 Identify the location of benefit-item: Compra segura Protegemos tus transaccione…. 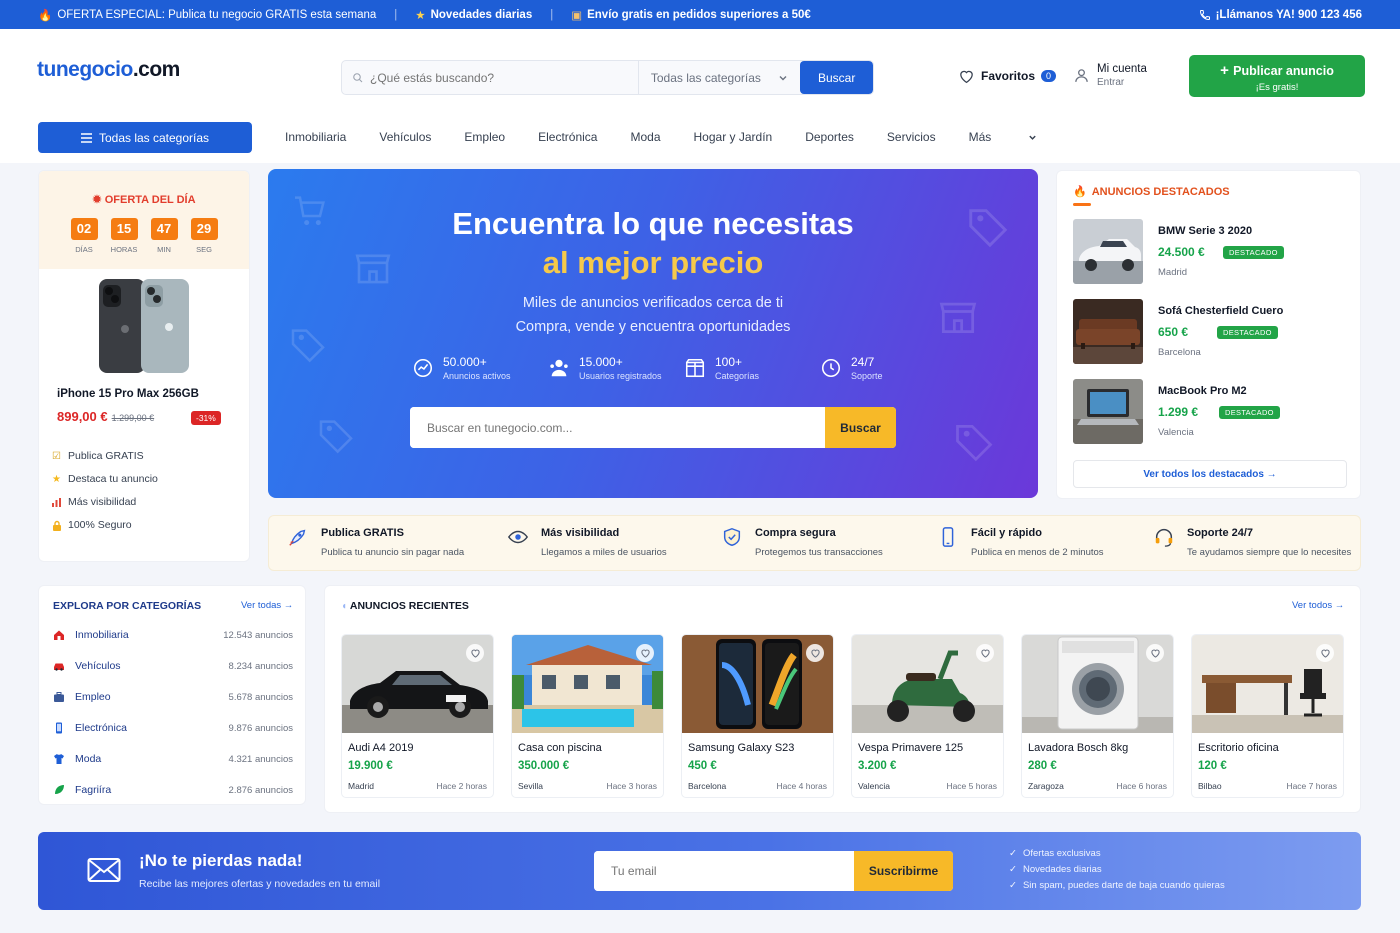
(802, 542).